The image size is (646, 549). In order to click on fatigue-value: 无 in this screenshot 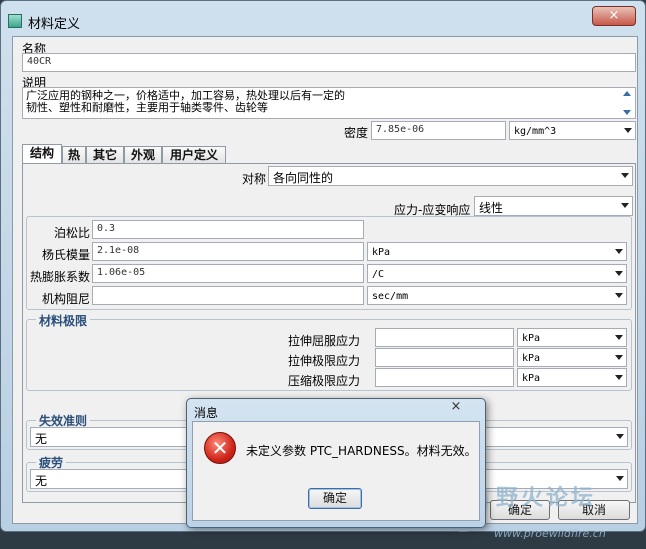, I will do `click(41, 481)`.